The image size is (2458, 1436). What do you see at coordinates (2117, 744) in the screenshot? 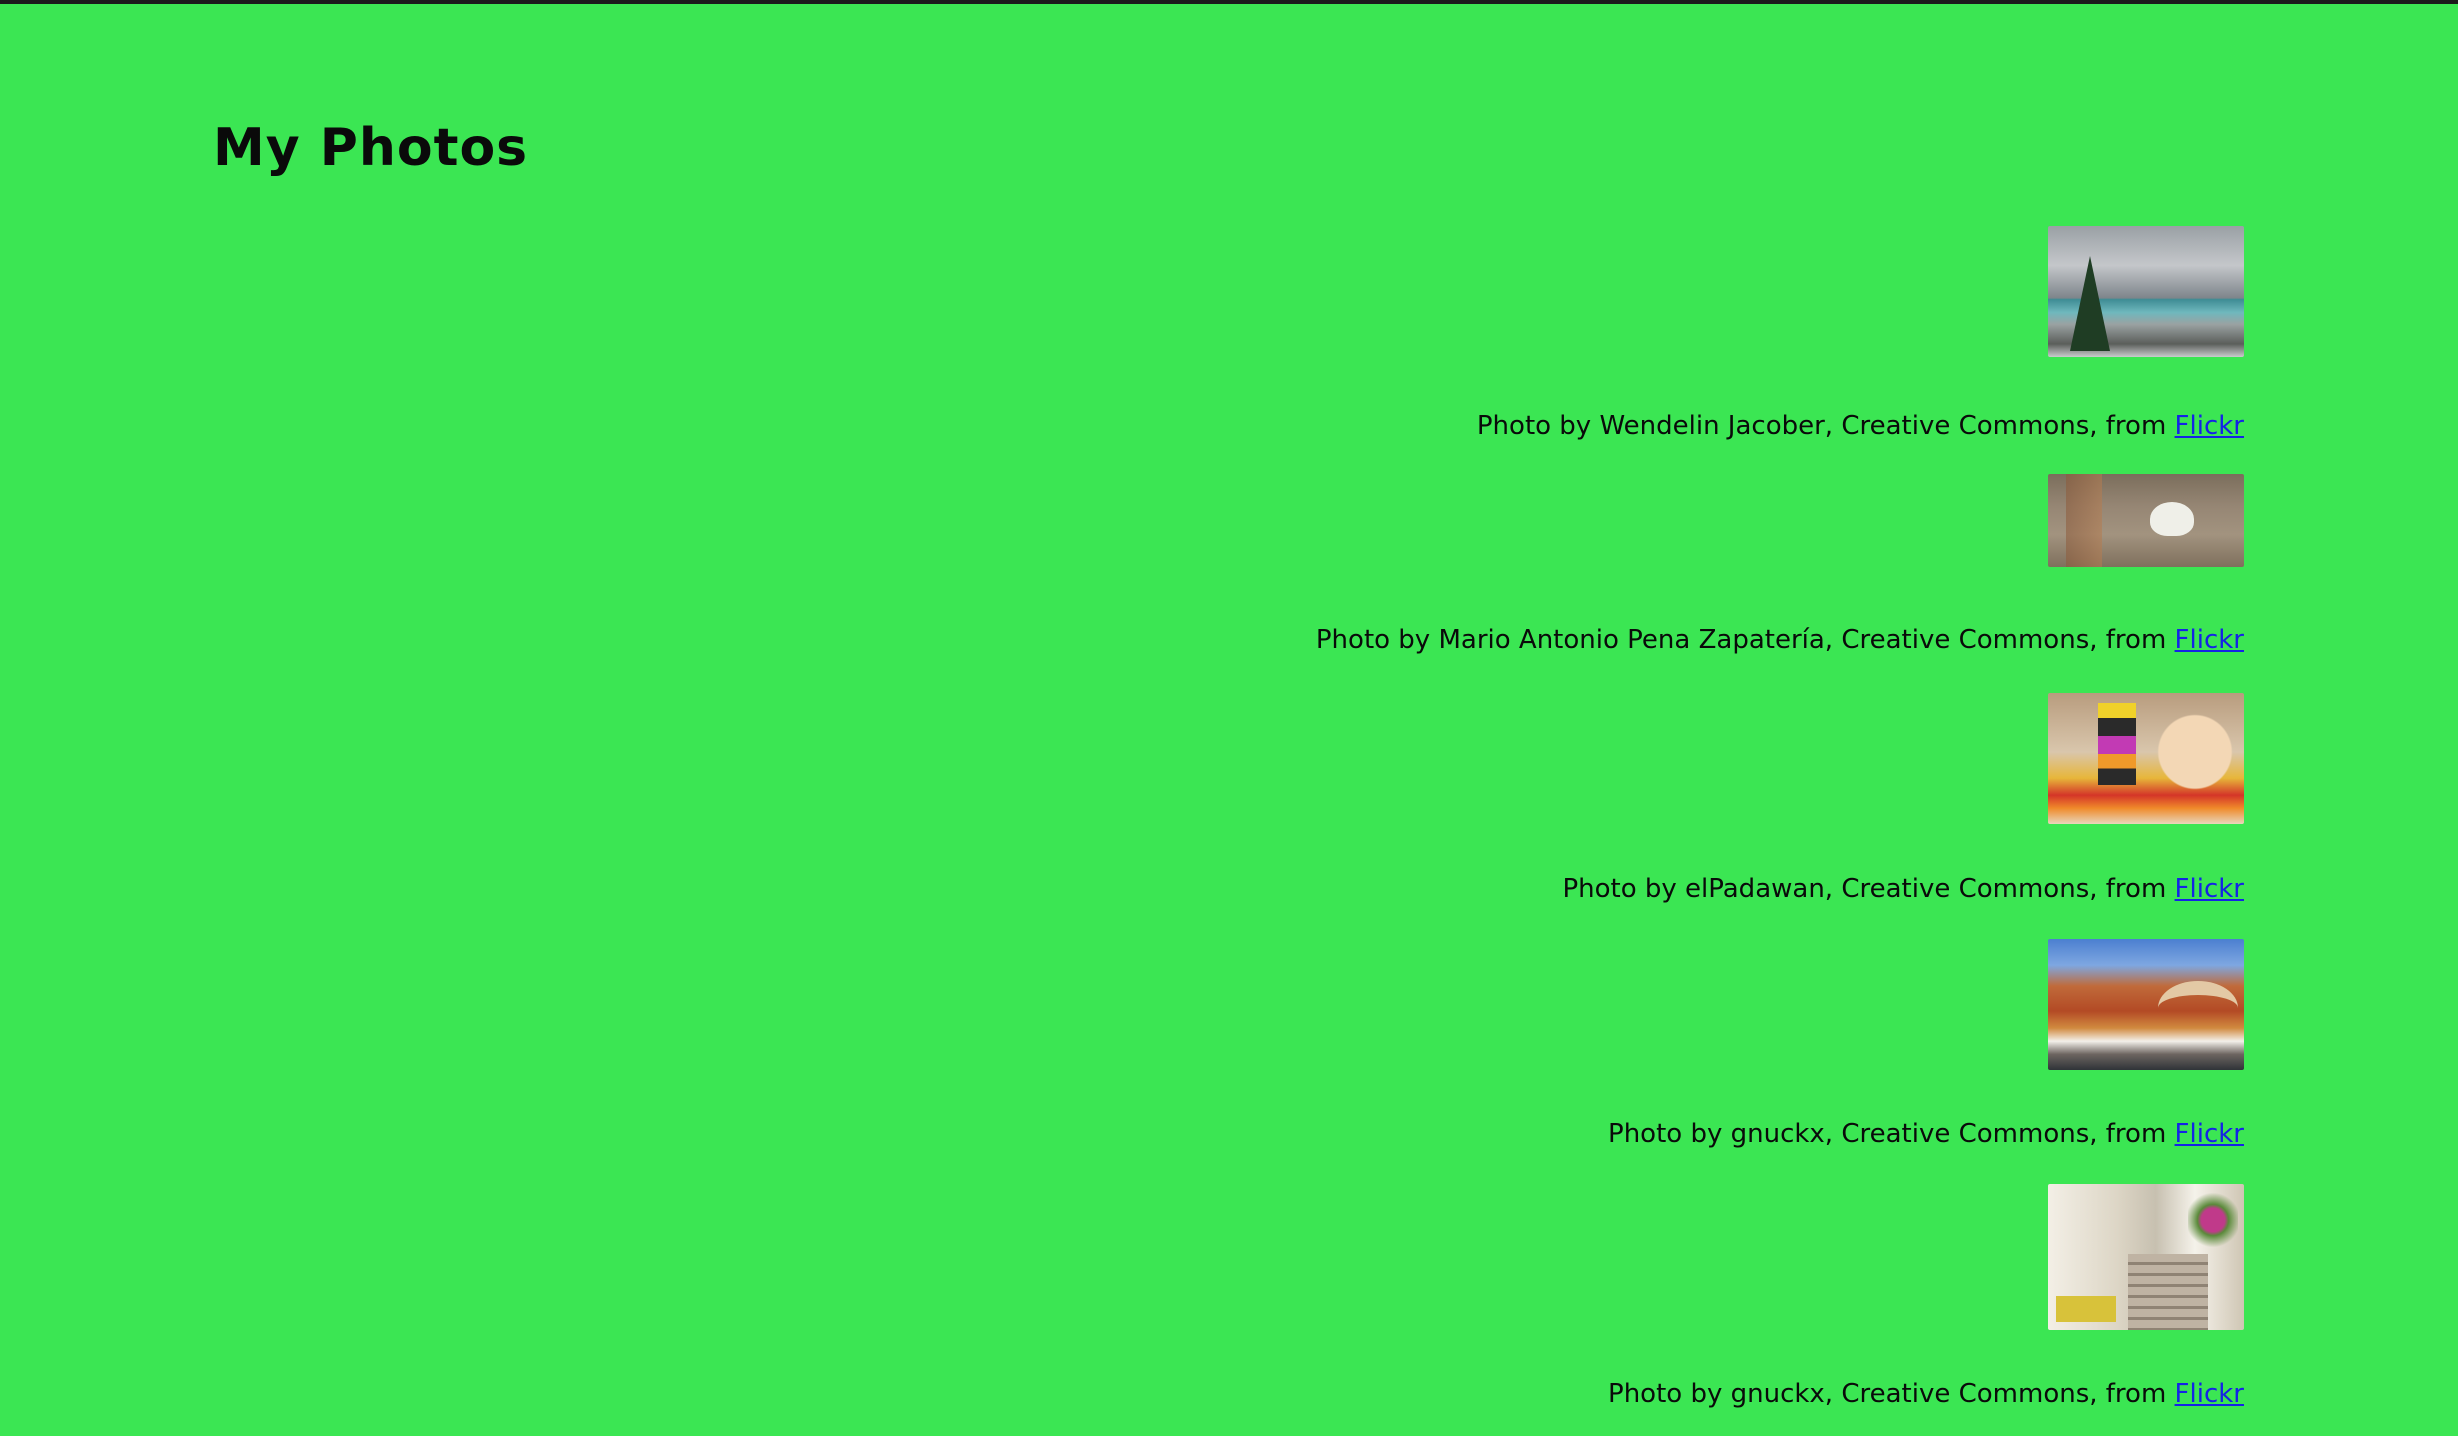
I see `toy-blocks-shape` at bounding box center [2117, 744].